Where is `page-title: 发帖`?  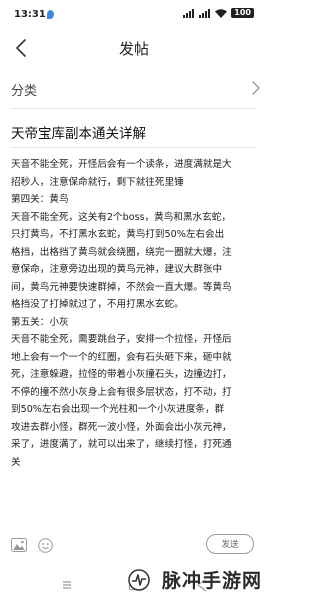 page-title: 发帖 is located at coordinates (133, 49).